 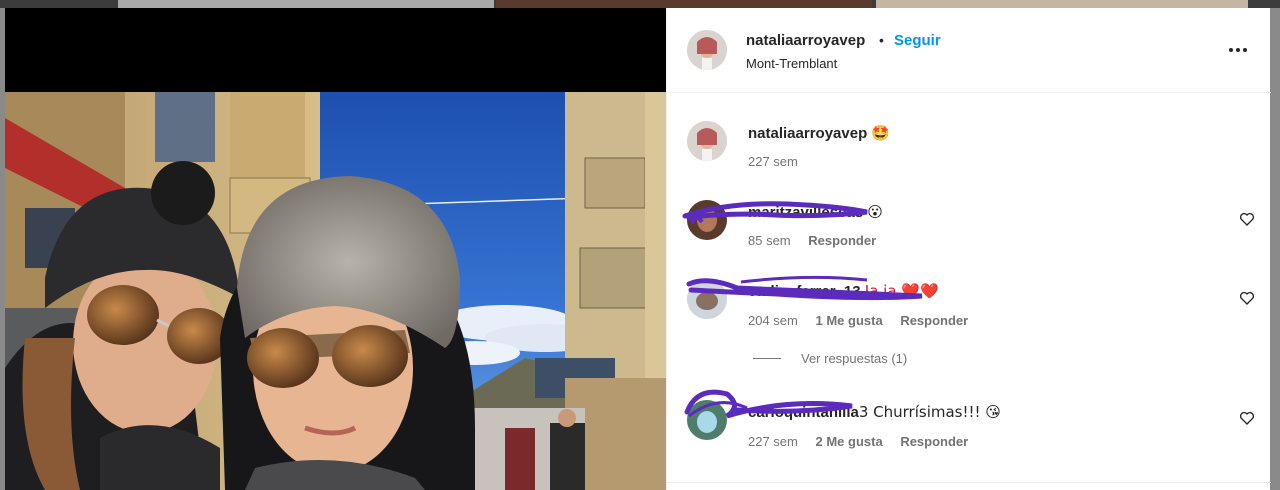 I want to click on view-replies-button: Ver respuestas (1), so click(x=830, y=358).